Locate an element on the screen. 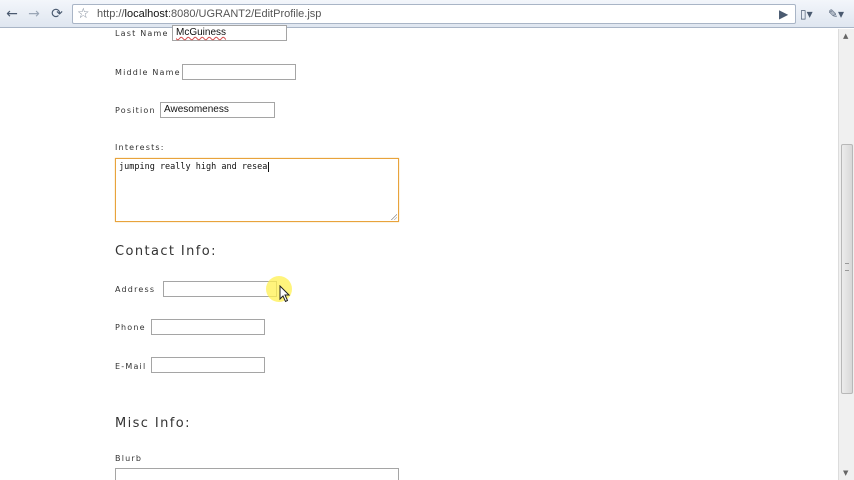 Image resolution: width=854 pixels, height=480 pixels. thumb-grip-icon is located at coordinates (847, 267).